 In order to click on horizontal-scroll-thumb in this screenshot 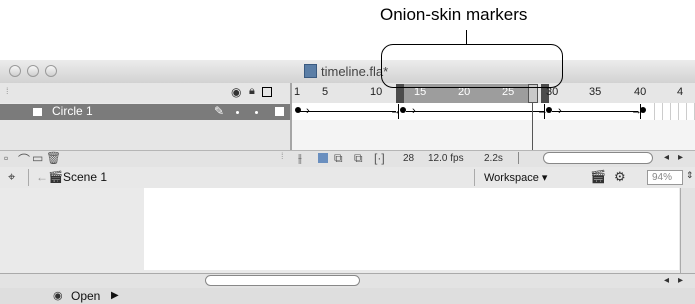, I will do `click(282, 280)`.